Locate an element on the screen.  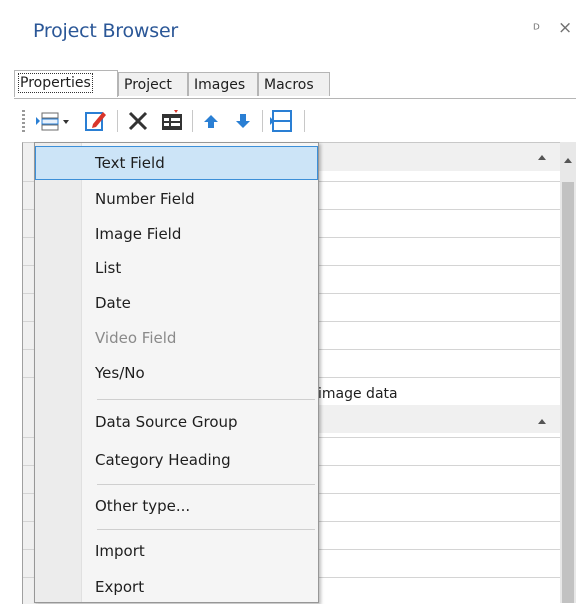
menu-item-number-field: Number Field is located at coordinates (176, 199).